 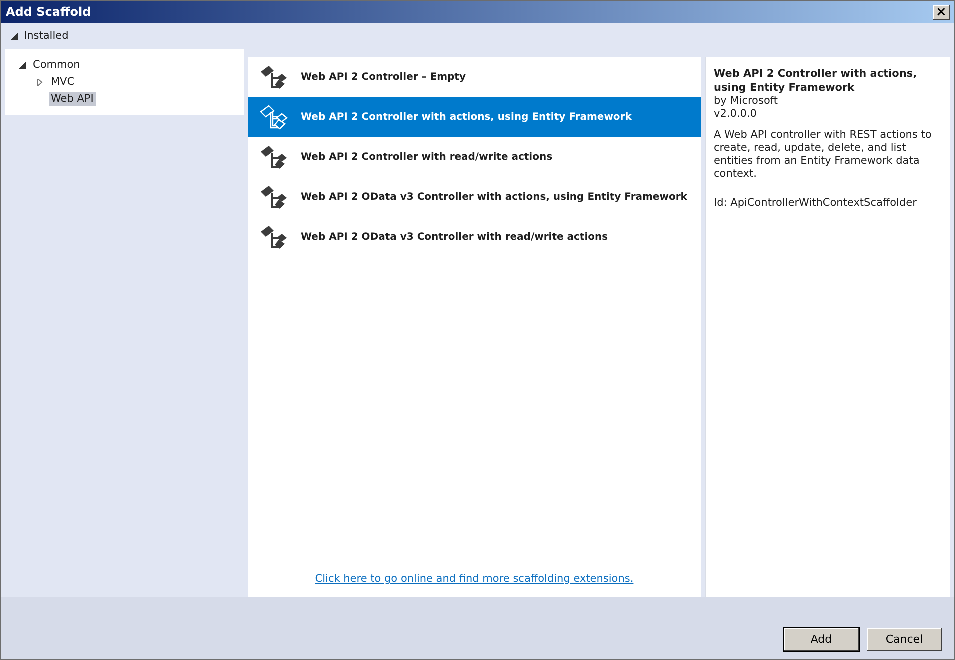 I want to click on add-button: Add, so click(x=821, y=639).